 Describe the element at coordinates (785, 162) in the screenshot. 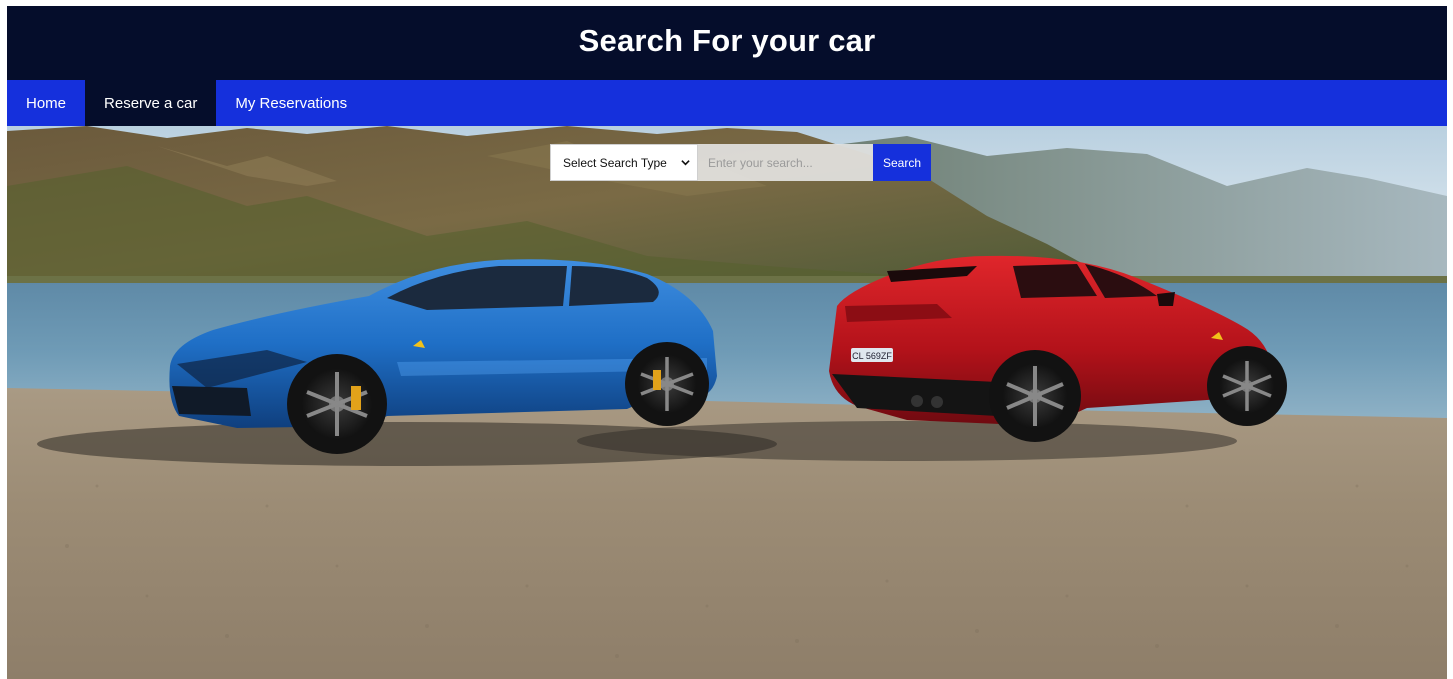

I see `search-input` at that location.